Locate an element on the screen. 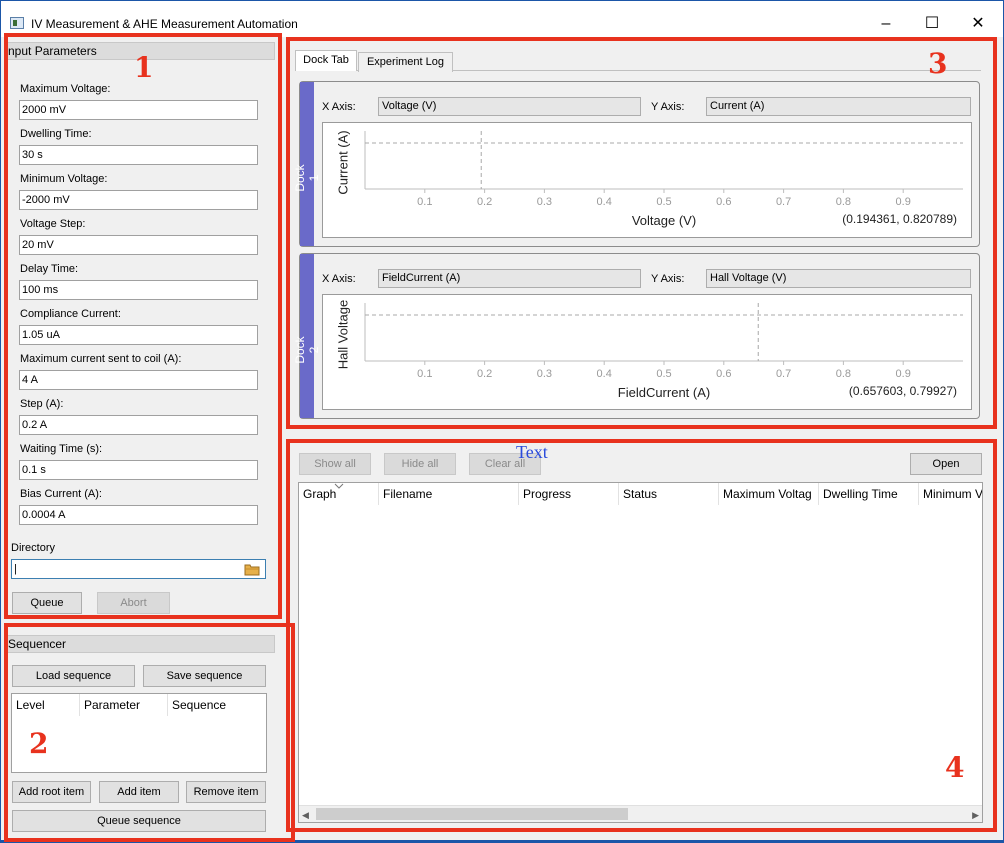 The height and width of the screenshot is (843, 1004). field-label: Maximum Voltage: is located at coordinates (65, 89).